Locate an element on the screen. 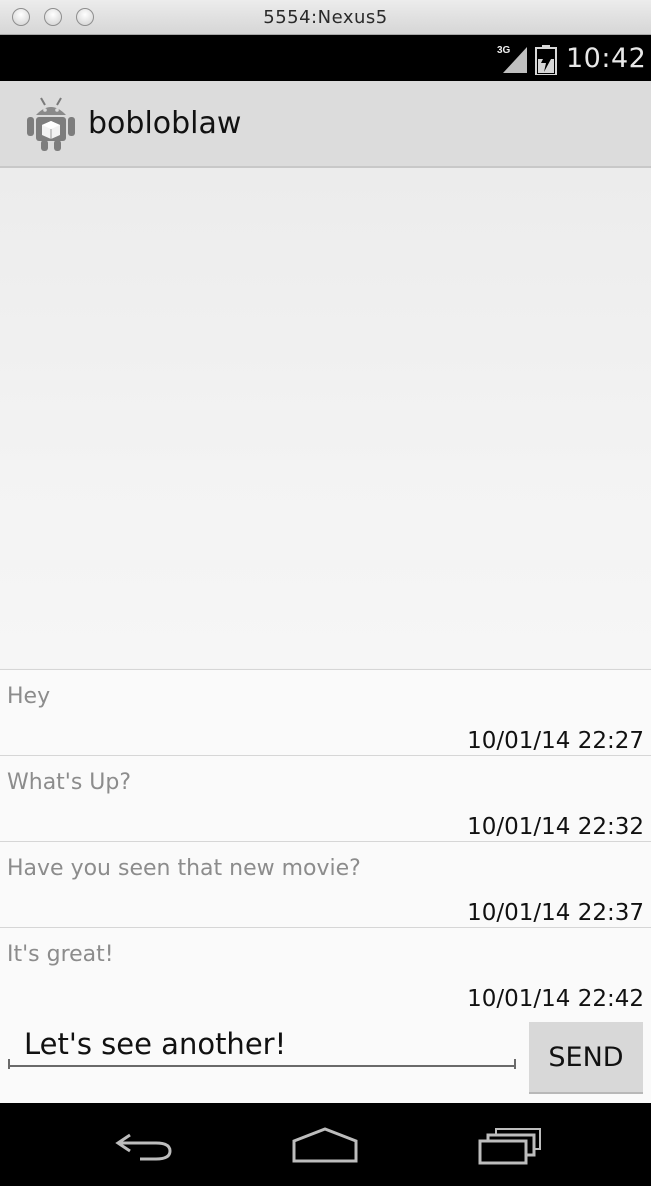  status-bar: 3G 10:42 is located at coordinates (325, 58).